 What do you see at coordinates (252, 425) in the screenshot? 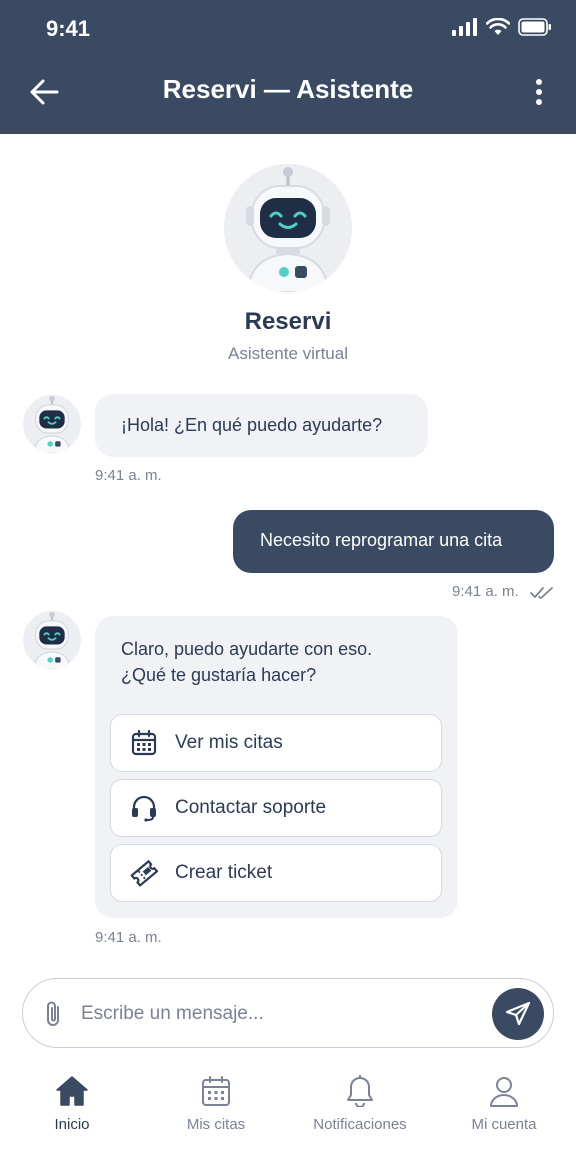
I see `message-text: ¡Hola! ¿En qué puedo ayudarte?` at bounding box center [252, 425].